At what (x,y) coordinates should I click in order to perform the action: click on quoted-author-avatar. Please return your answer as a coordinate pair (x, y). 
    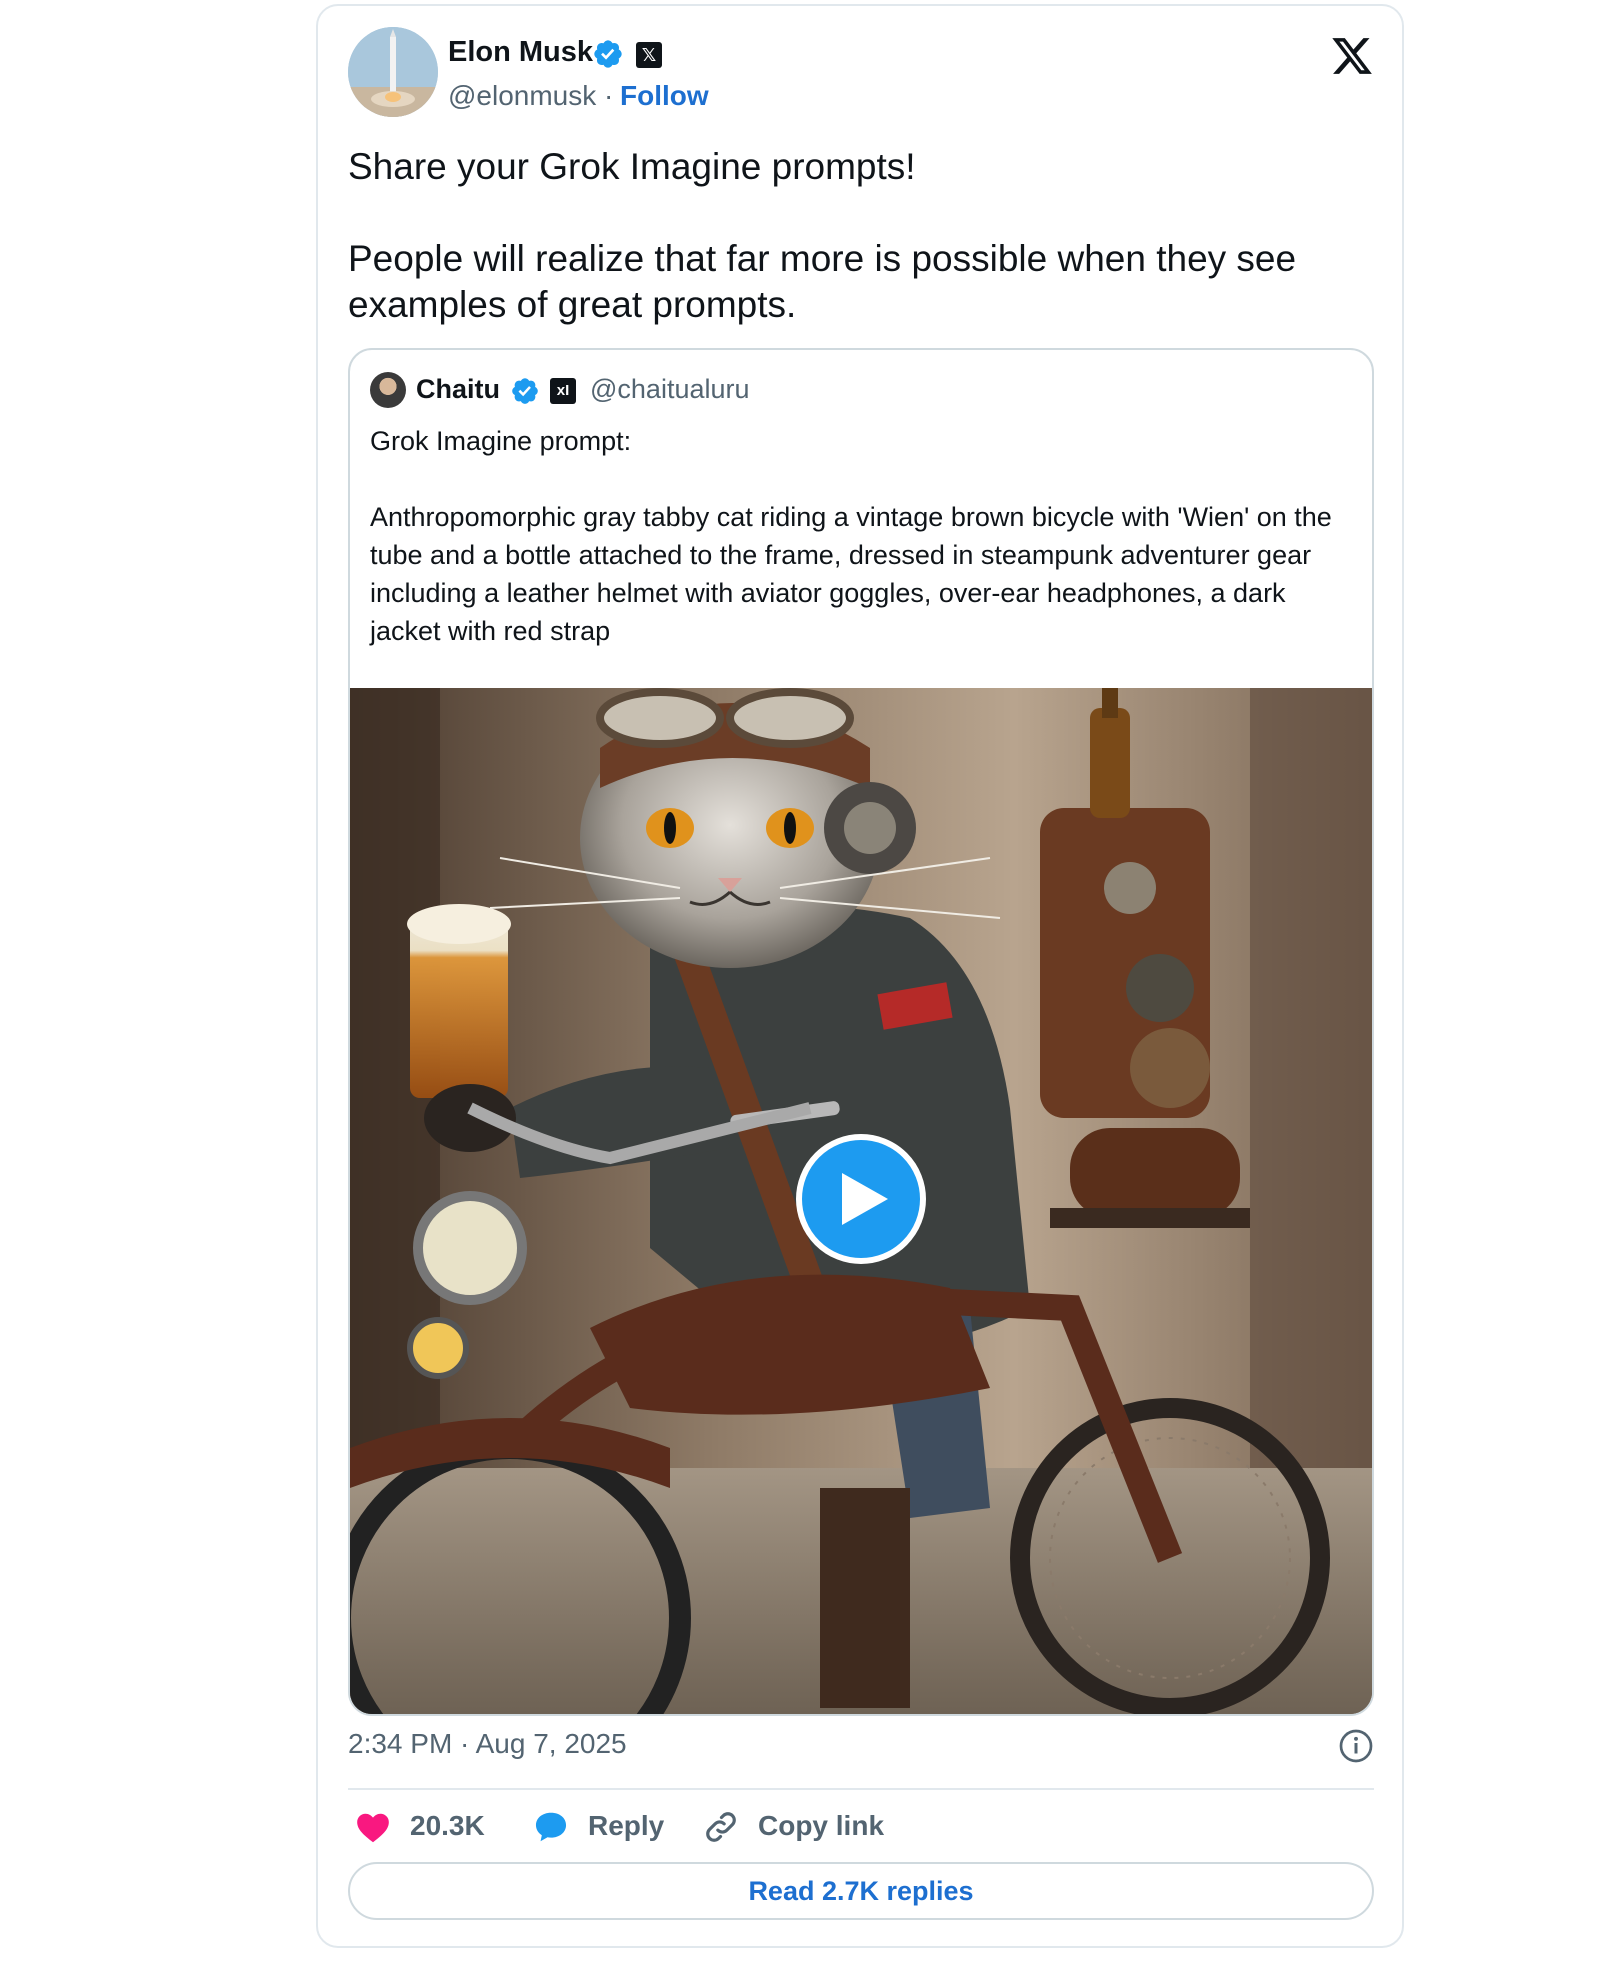
    Looking at the image, I should click on (388, 390).